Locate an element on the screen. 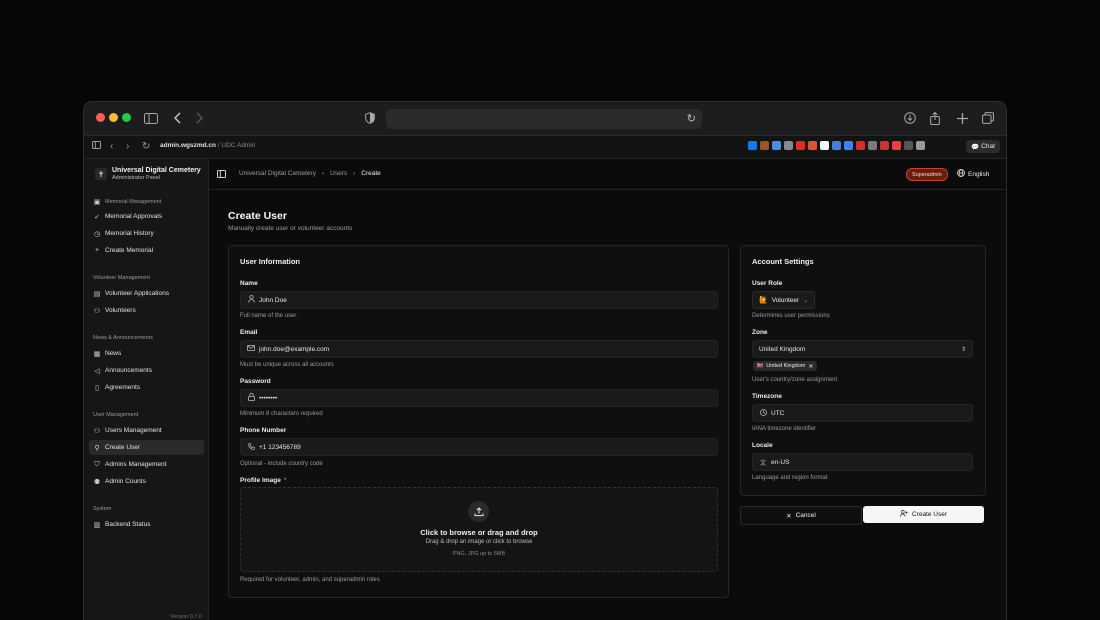 The image size is (1100, 620). mail-icon is located at coordinates (251, 349).